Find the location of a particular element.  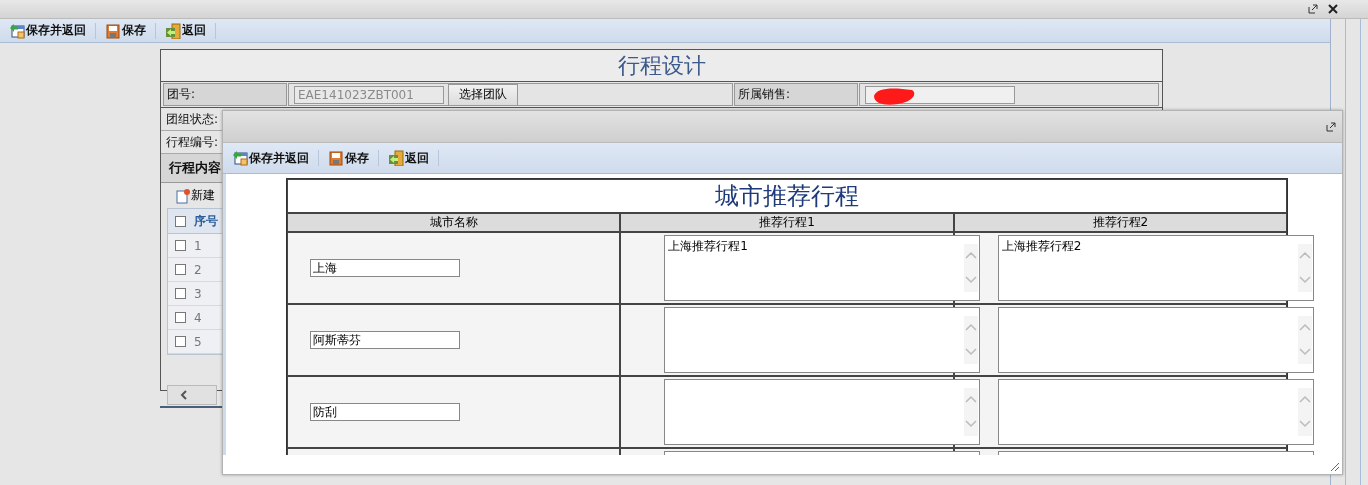

table-title: 城市推荐行程 is located at coordinates (787, 196).